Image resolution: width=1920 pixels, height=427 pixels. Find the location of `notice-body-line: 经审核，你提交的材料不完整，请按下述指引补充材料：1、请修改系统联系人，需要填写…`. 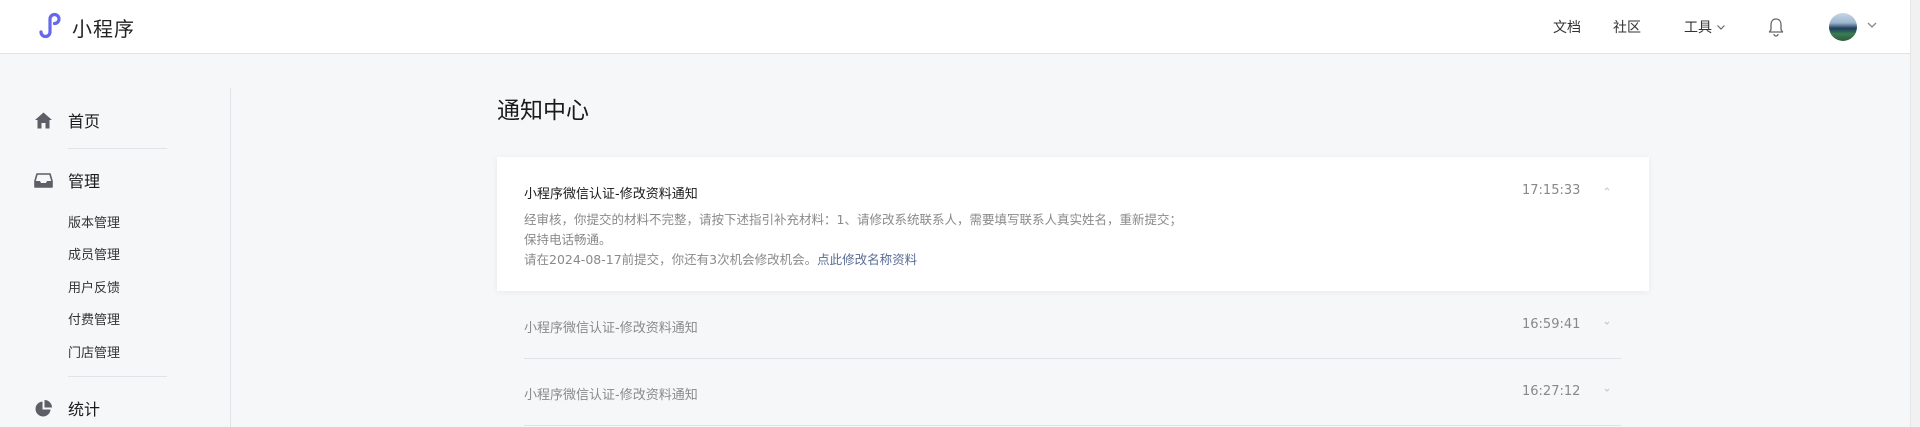

notice-body-line: 经审核，你提交的材料不完整，请按下述指引补充材料：1、请修改系统联系人，需要填写… is located at coordinates (853, 219).